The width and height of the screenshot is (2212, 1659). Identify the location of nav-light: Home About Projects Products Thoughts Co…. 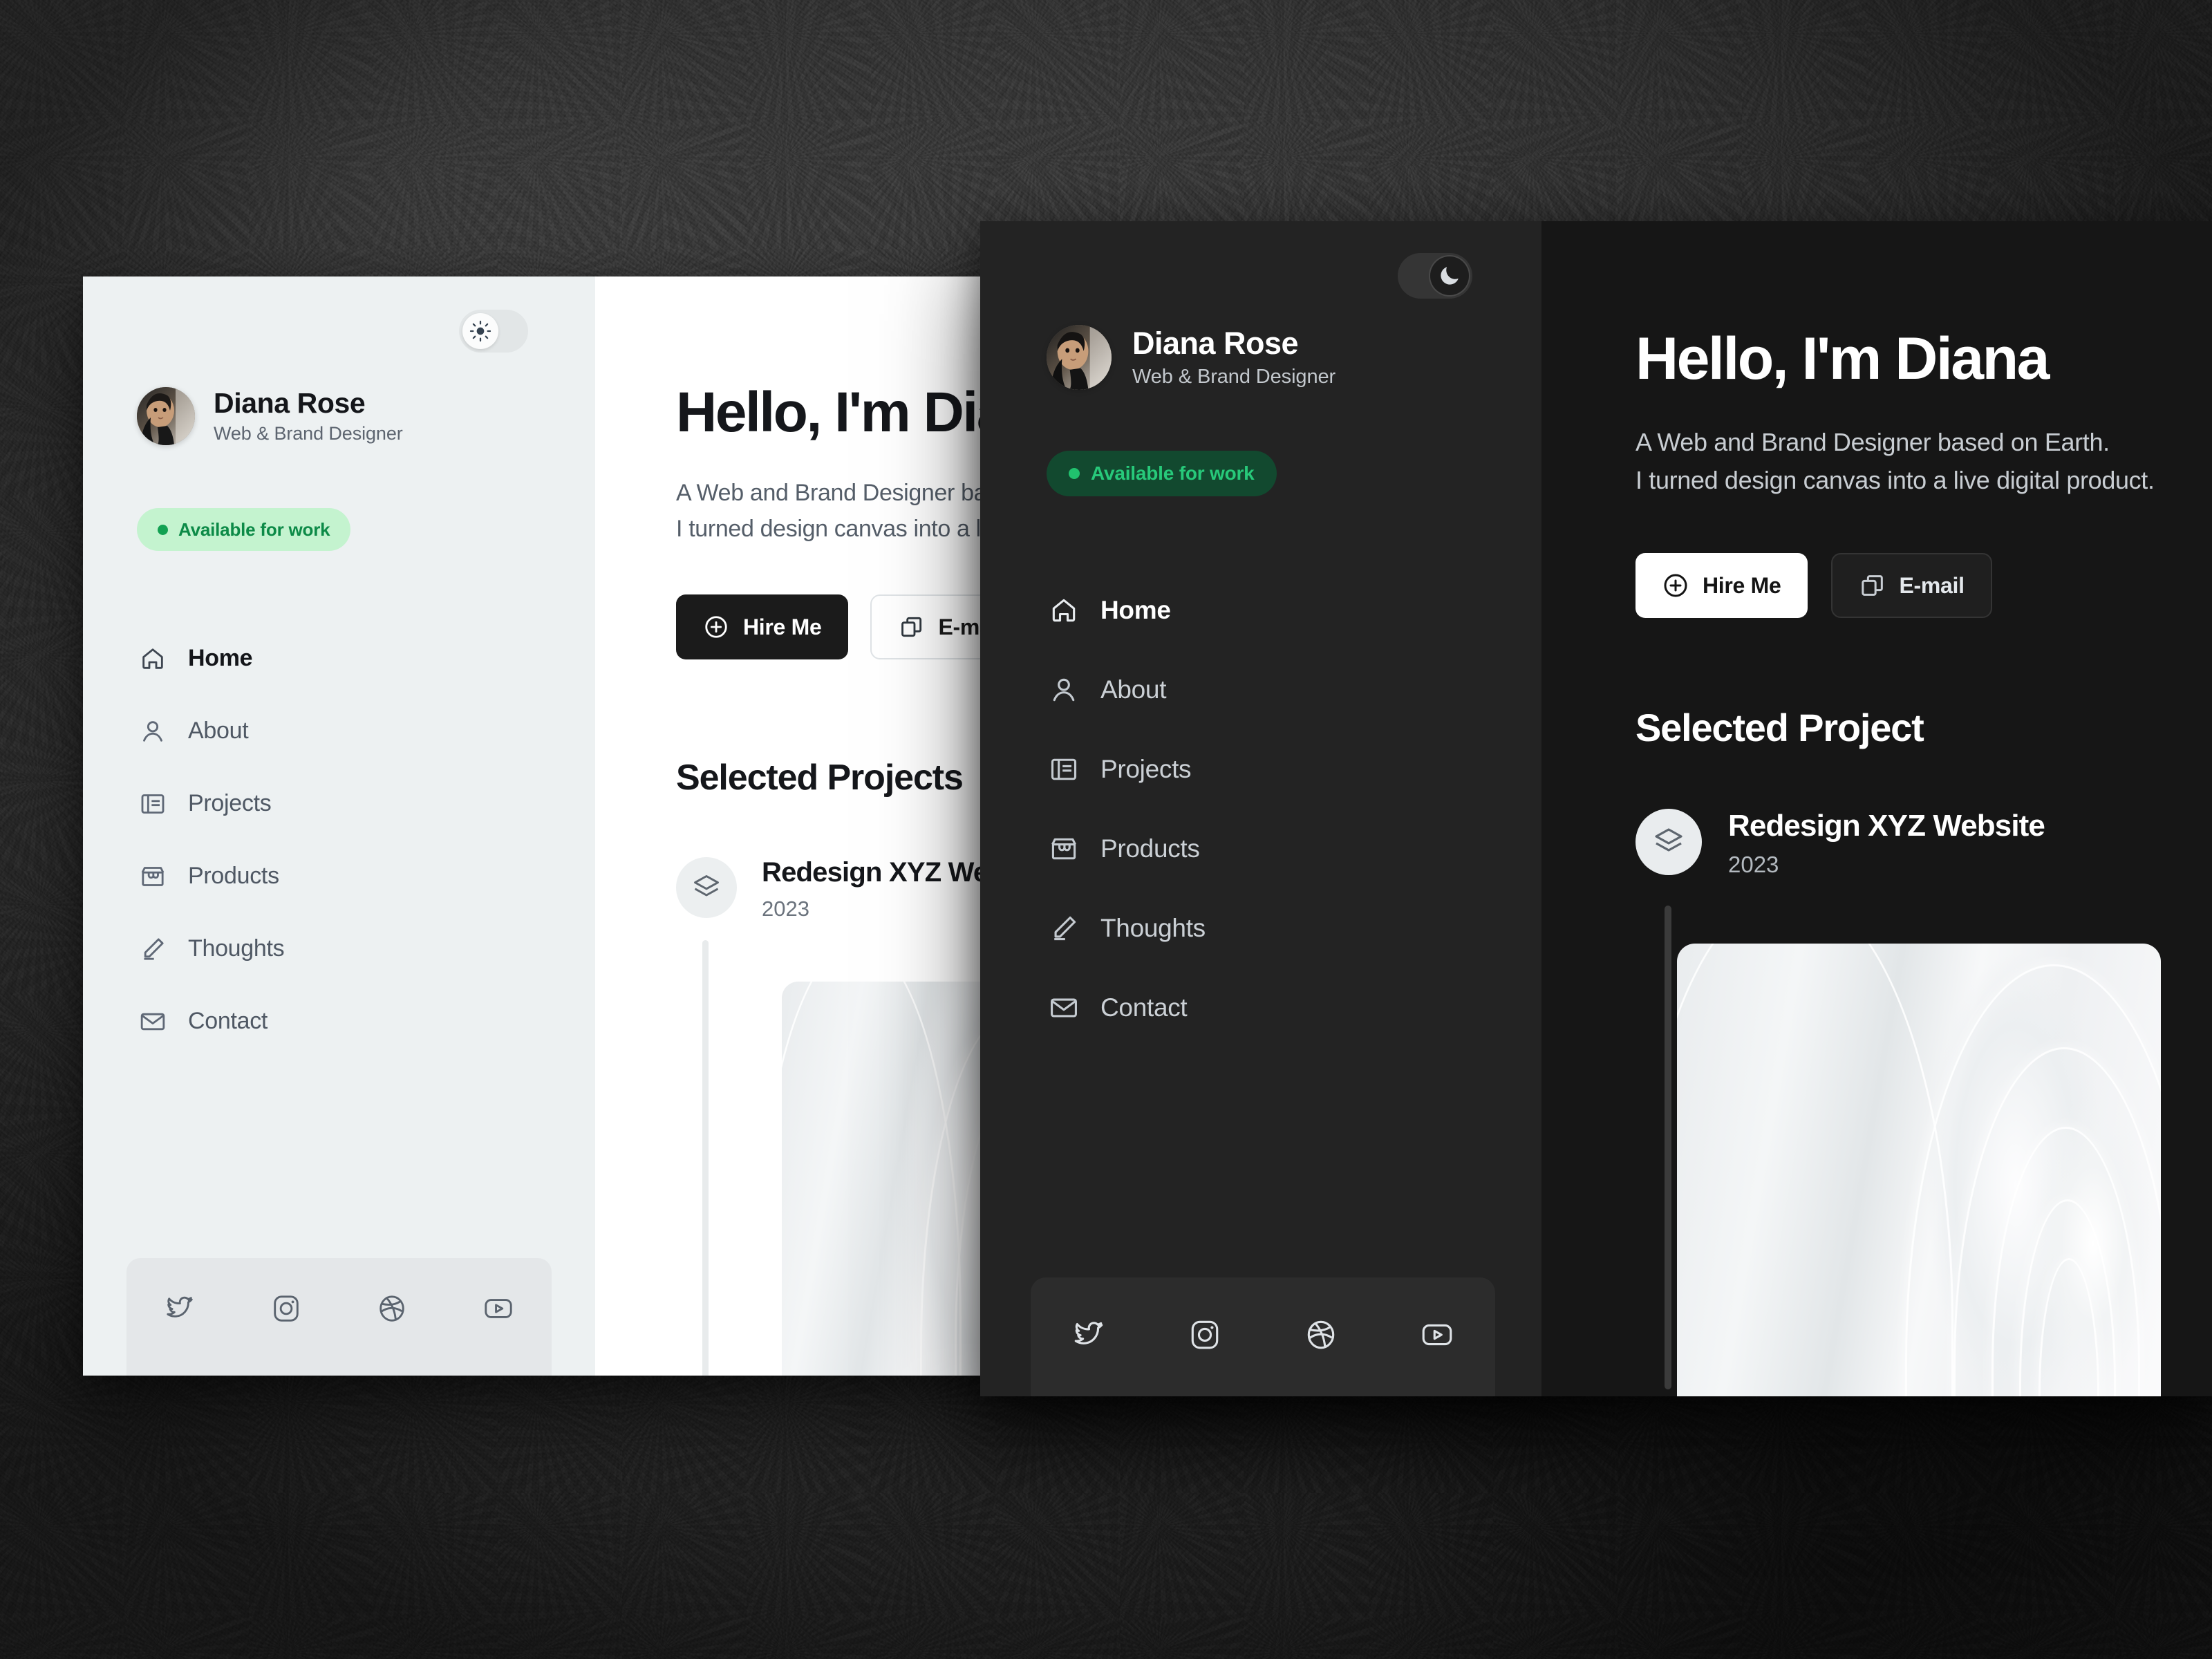
(330, 840).